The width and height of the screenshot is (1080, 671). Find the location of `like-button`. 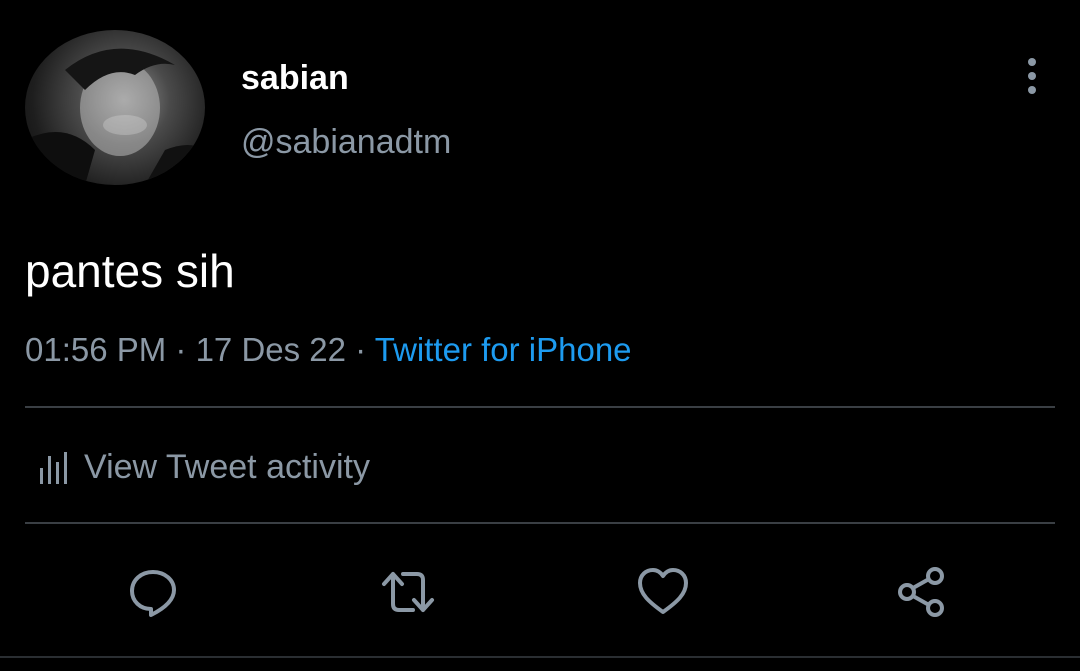

like-button is located at coordinates (663, 592).